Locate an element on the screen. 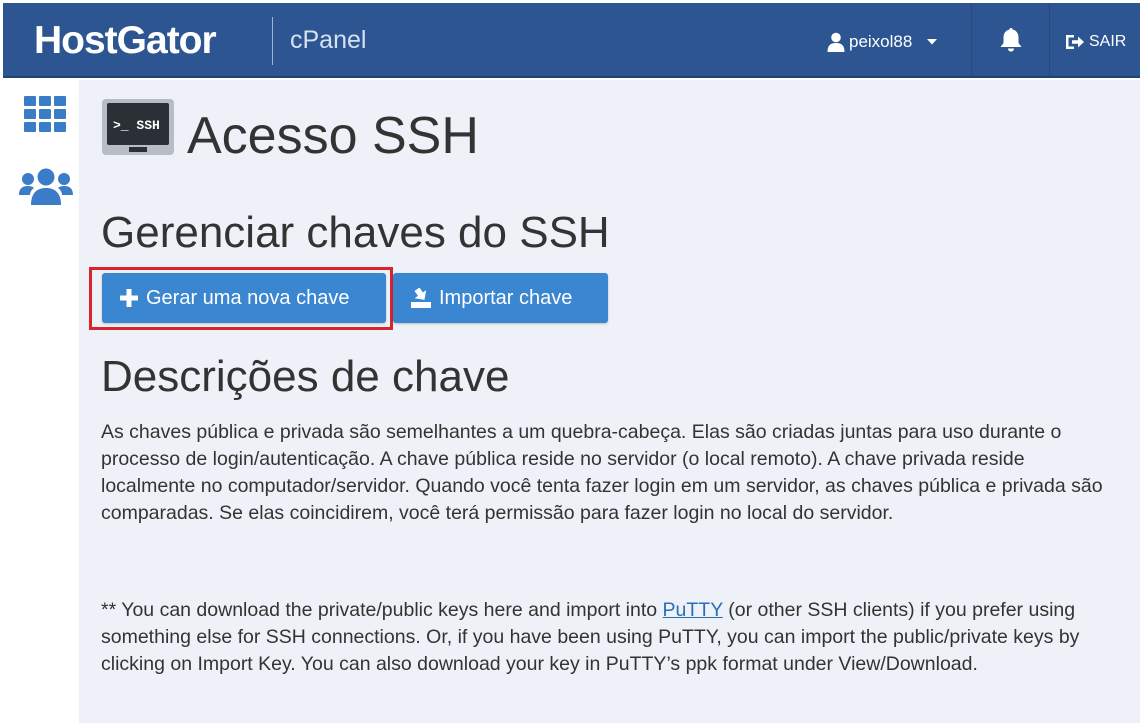 Image resolution: width=1143 pixels, height=723 pixels. logout-label: SAIR is located at coordinates (1108, 41).